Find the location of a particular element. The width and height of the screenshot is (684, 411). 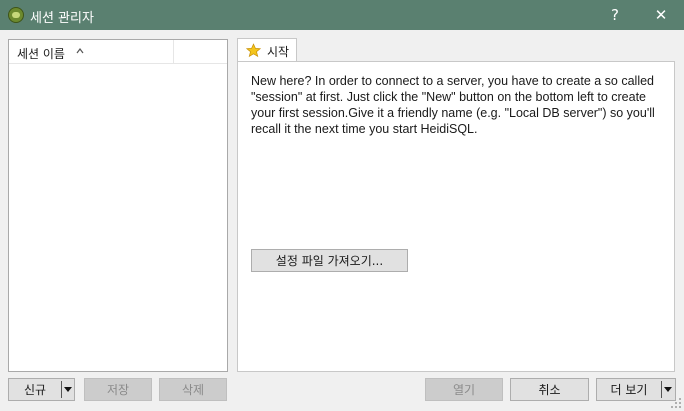

session-name-column-header: 세션 이름 is located at coordinates (118, 52).